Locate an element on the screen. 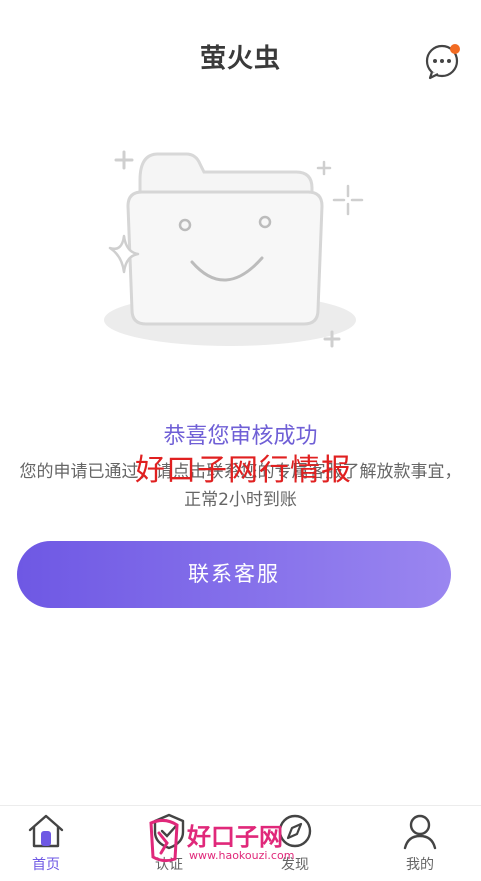  header: 萤火虫 is located at coordinates (240, 55).